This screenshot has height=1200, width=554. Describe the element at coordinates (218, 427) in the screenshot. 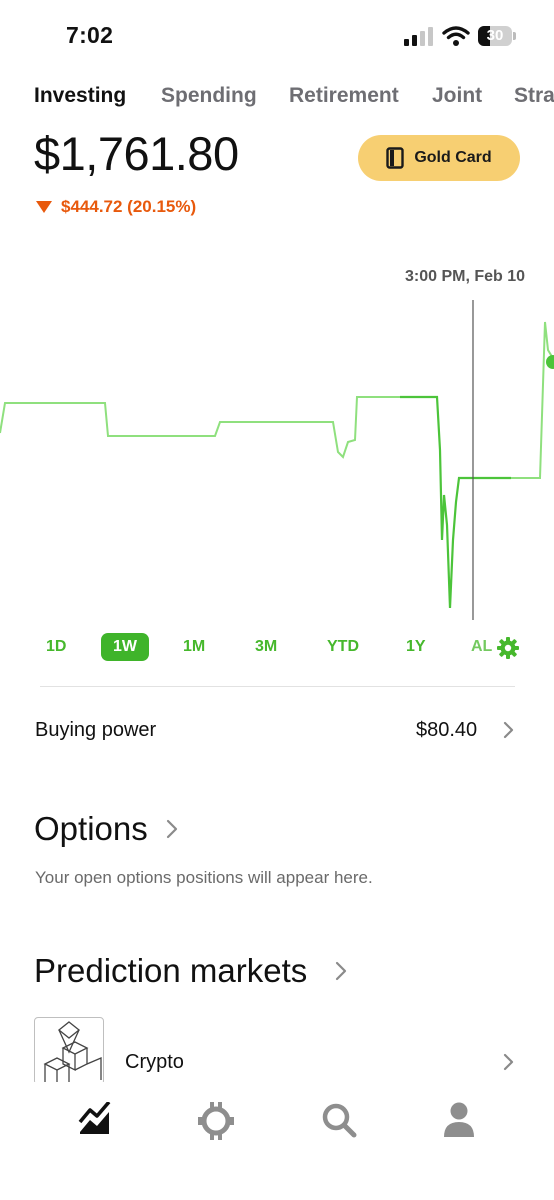

I see `portfolio-line-dim` at that location.